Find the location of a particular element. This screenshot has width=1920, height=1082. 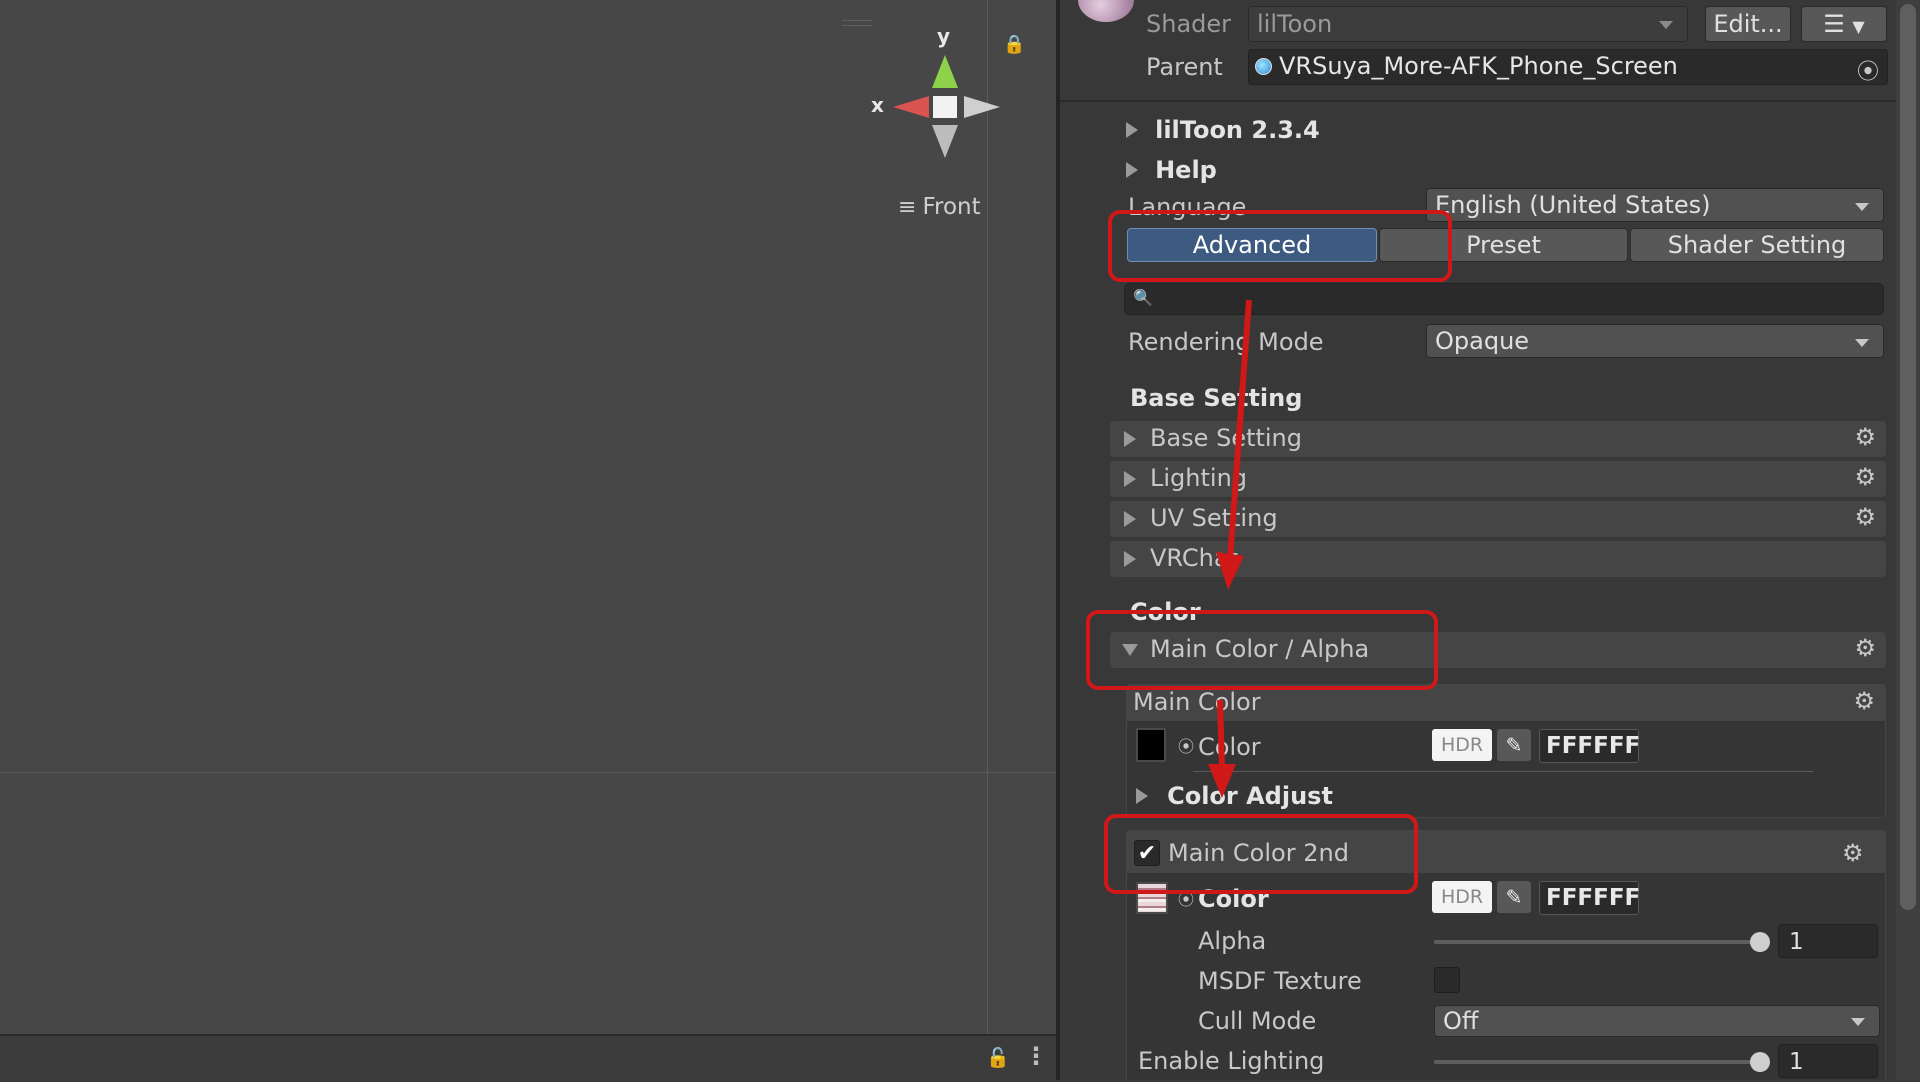

foldout-base-setting: Base Setting ⚙ is located at coordinates (1498, 439).